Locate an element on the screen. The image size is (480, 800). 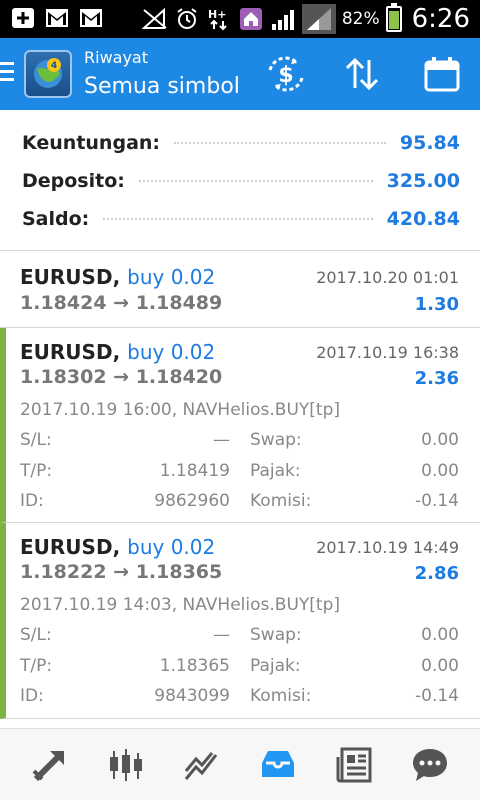
trade-icon is located at coordinates (50, 765).